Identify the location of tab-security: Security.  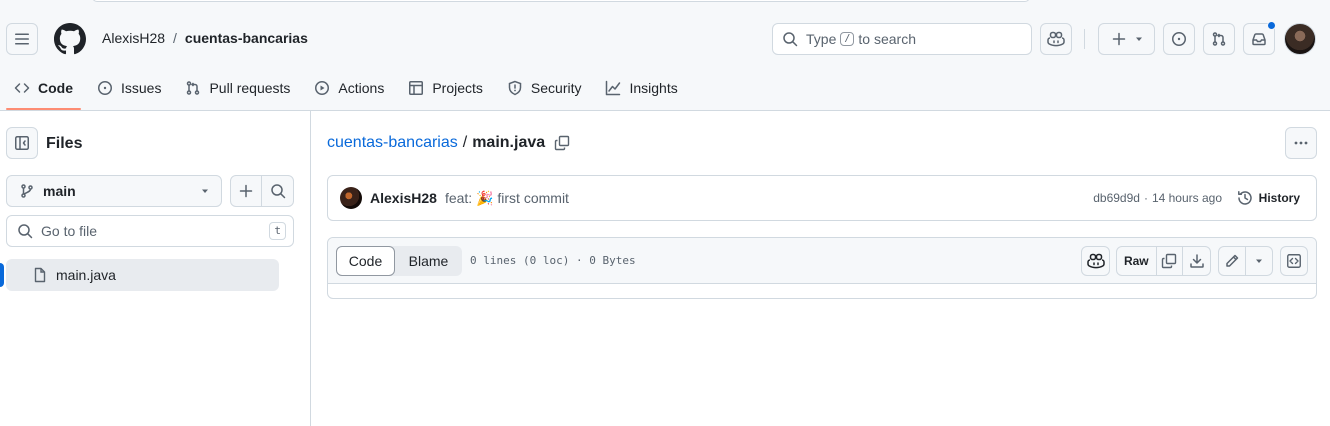
(544, 88).